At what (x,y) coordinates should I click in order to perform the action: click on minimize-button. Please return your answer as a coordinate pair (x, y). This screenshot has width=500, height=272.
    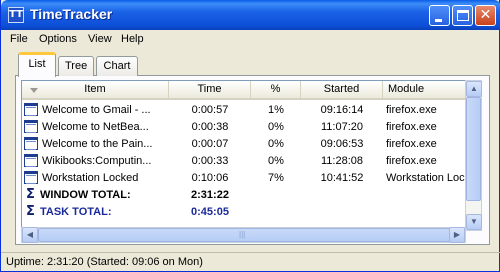
    Looking at the image, I should click on (439, 15).